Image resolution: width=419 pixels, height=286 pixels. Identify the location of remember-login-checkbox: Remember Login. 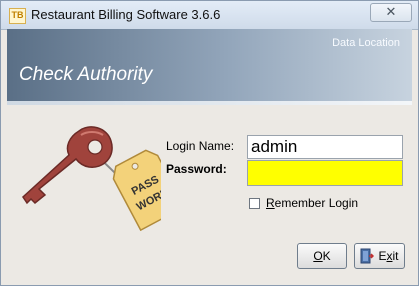
(303, 203).